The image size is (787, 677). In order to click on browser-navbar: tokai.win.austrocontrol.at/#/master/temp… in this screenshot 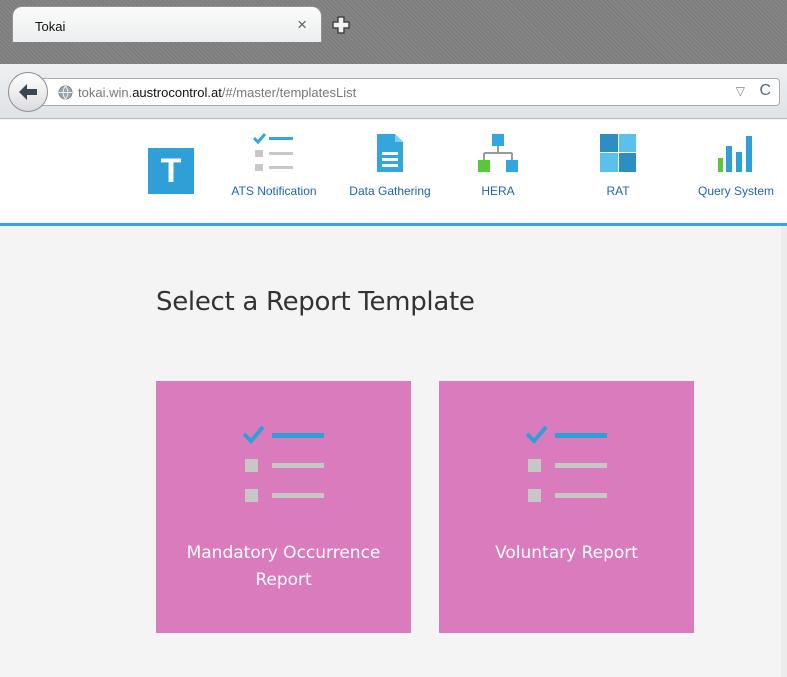, I will do `click(393, 91)`.